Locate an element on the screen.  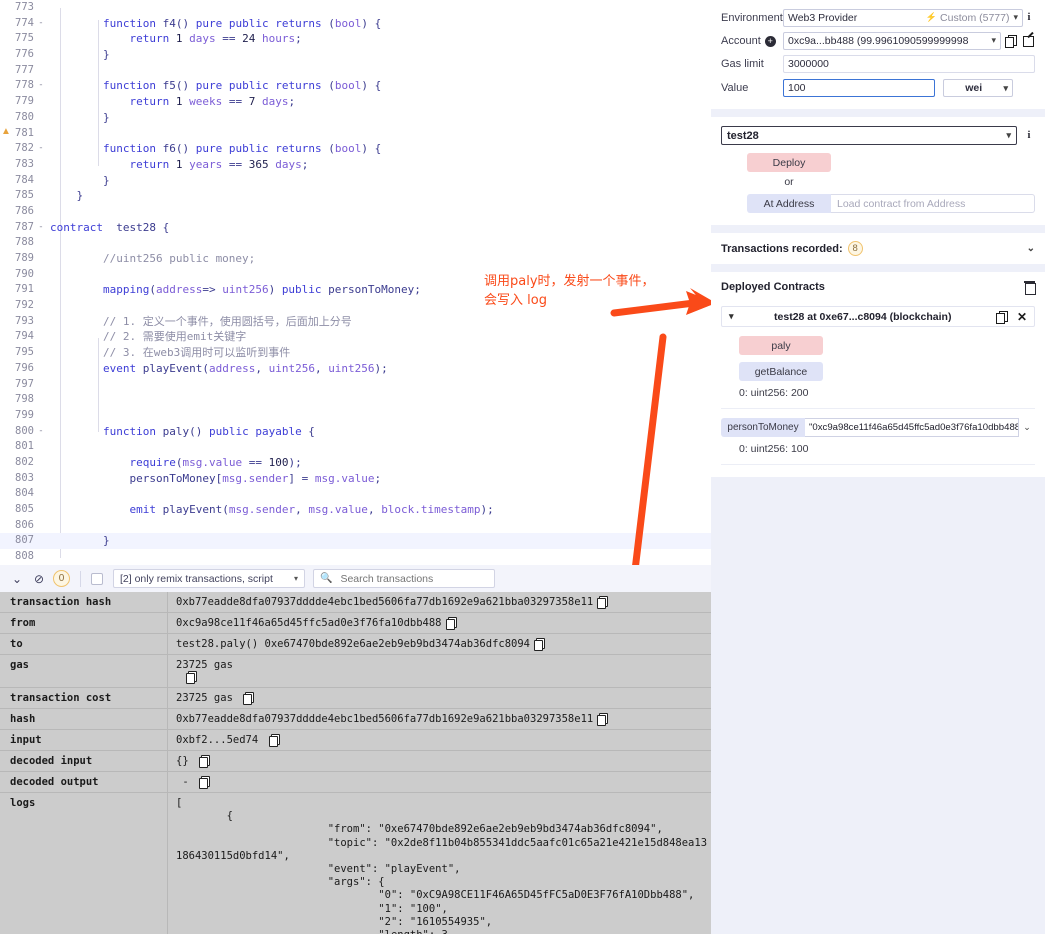
code-line: 784 } is located at coordinates (355, 181).